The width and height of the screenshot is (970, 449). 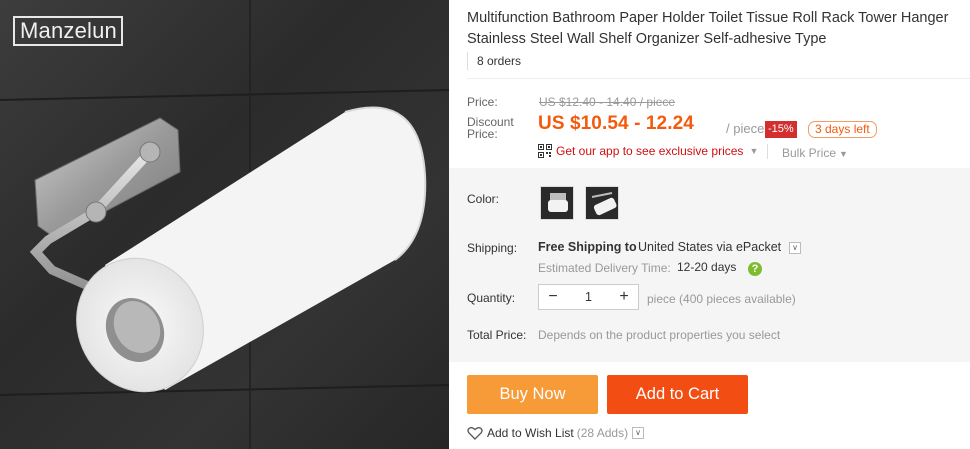 I want to click on days-left-badge: 3 days left, so click(x=842, y=129).